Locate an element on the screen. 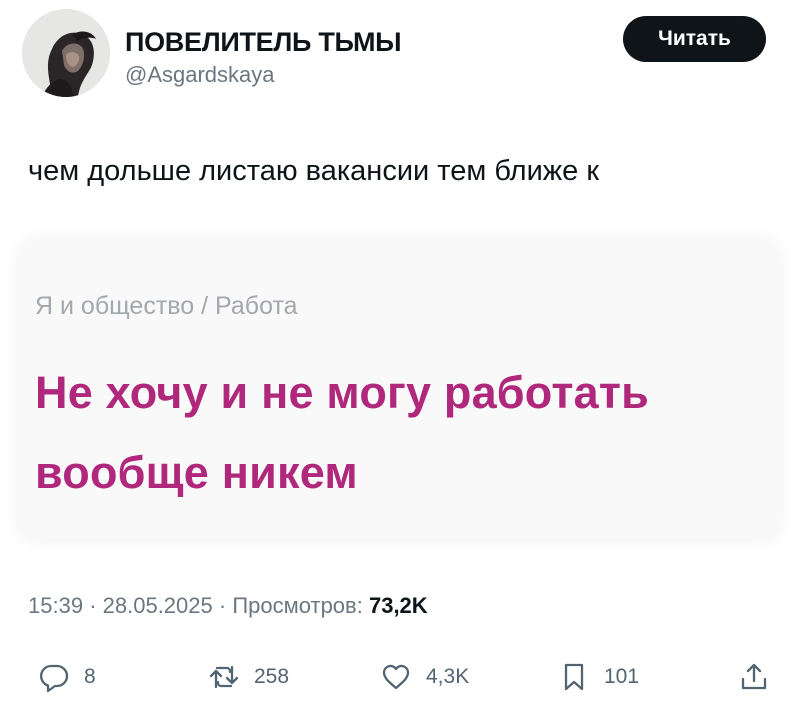 The image size is (800, 708). tweet-time: 15:39 is located at coordinates (55, 605).